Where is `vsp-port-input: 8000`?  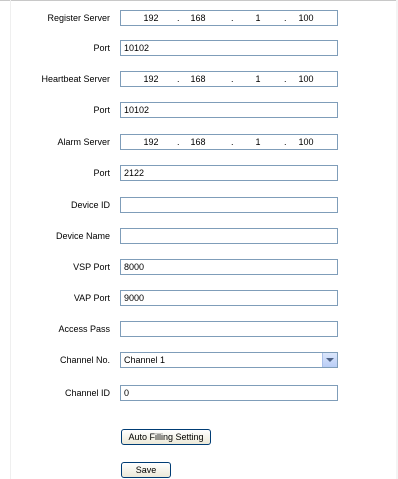
vsp-port-input: 8000 is located at coordinates (229, 267).